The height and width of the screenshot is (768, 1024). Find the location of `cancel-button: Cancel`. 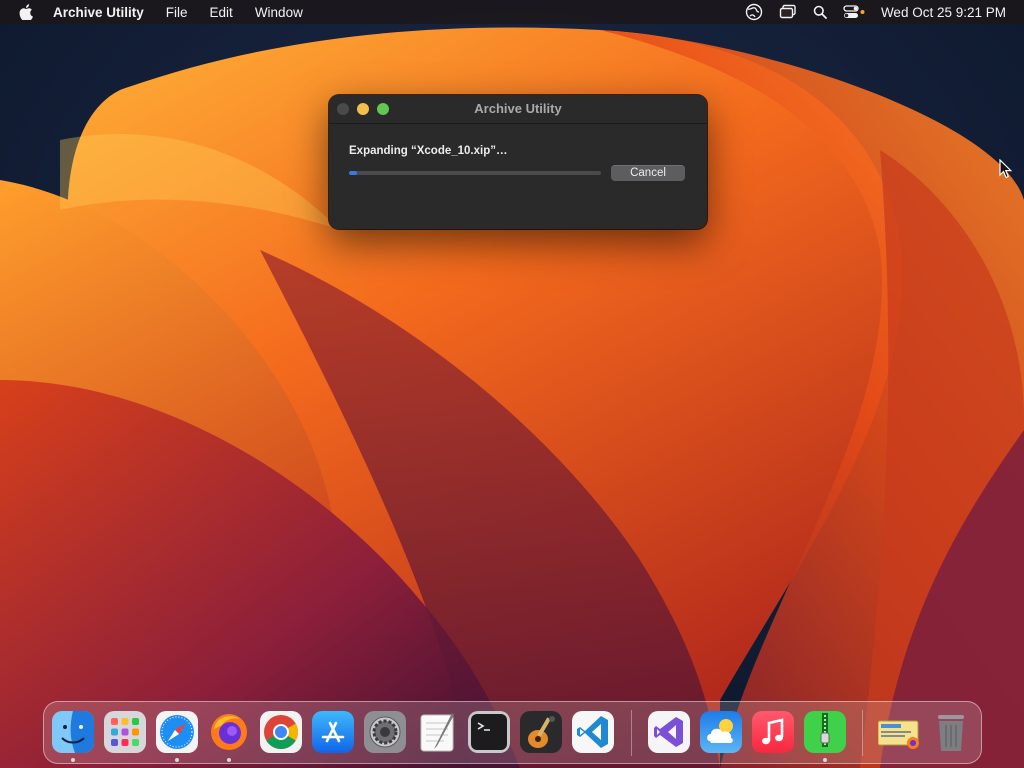

cancel-button: Cancel is located at coordinates (648, 173).